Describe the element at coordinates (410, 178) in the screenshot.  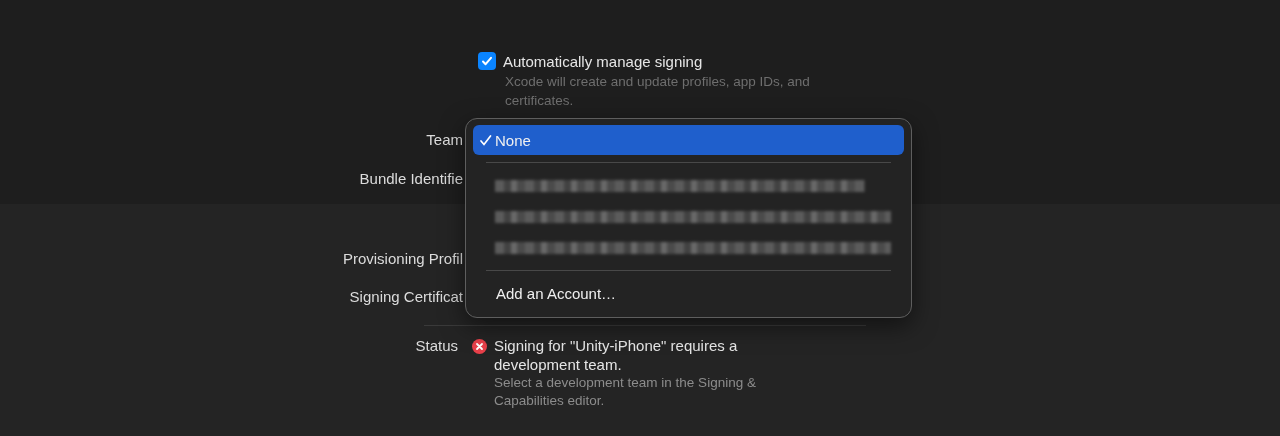
I see `field-label: Bundle Identifie` at that location.